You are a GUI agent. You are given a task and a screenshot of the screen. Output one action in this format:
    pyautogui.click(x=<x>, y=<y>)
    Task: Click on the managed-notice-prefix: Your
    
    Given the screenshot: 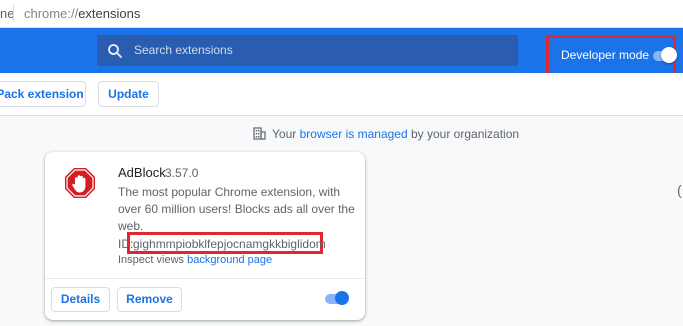 What is the action you would take?
    pyautogui.click(x=284, y=134)
    